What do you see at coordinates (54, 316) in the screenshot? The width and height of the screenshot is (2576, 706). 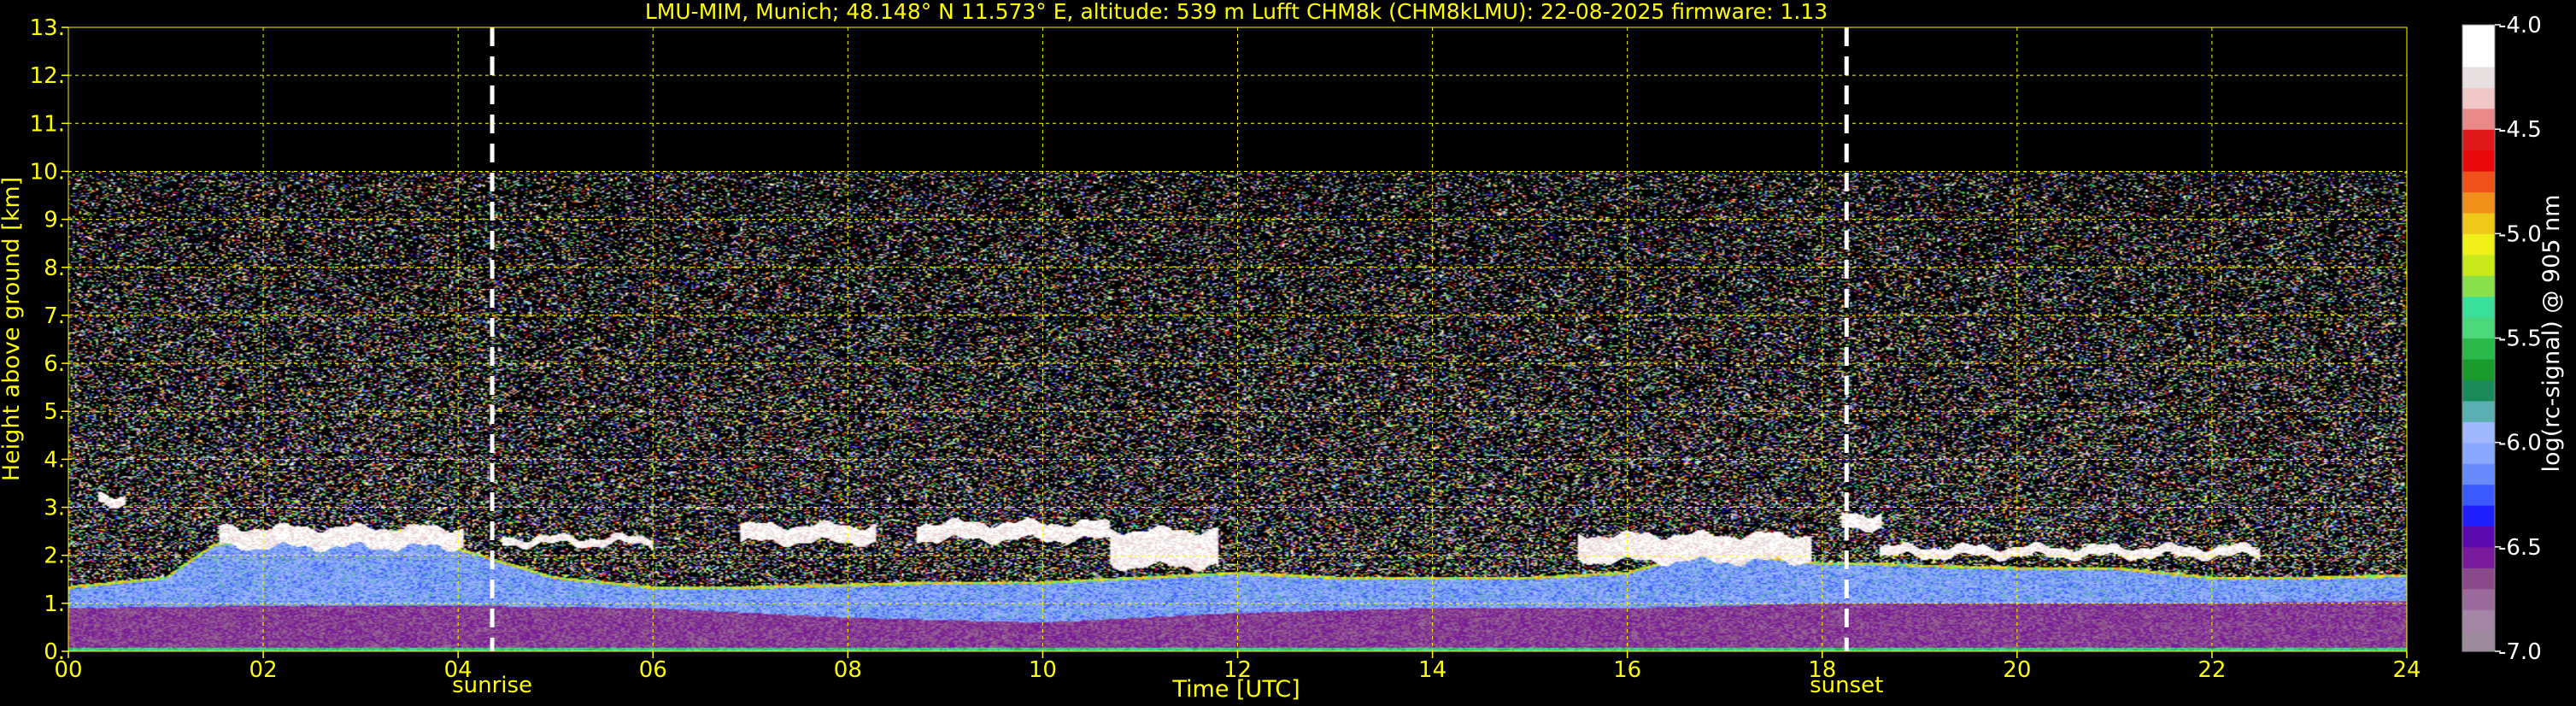 I see `y-tick-label: 7.` at bounding box center [54, 316].